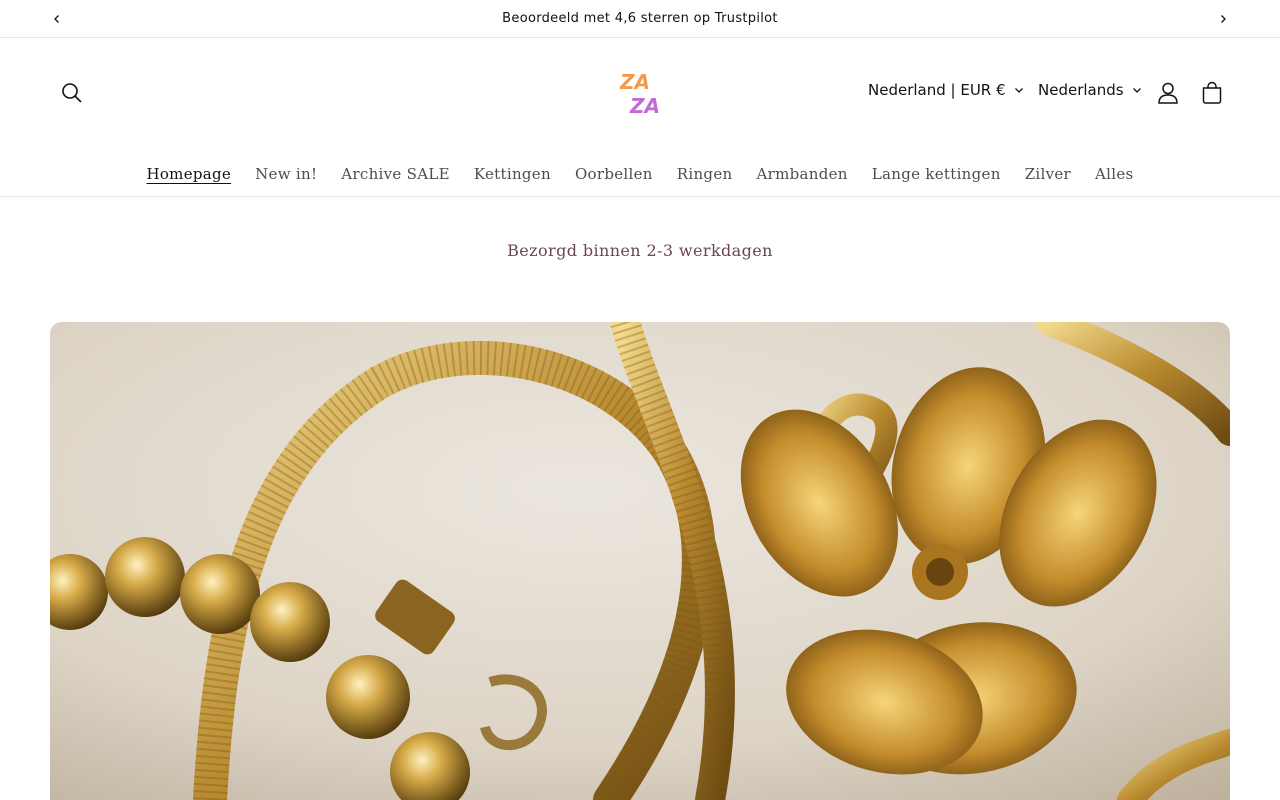 This screenshot has width=1280, height=800. What do you see at coordinates (395, 174) in the screenshot?
I see `nav-item-archive-sale: Archive SALE` at bounding box center [395, 174].